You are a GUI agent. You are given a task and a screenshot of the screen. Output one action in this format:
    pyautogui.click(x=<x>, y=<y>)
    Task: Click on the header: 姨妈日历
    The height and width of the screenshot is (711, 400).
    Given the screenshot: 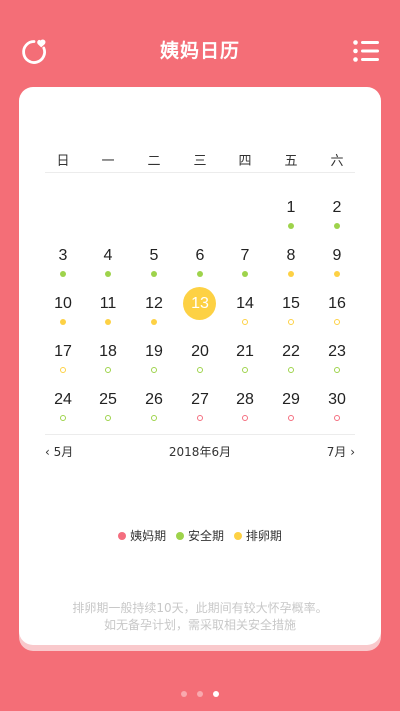 What is the action you would take?
    pyautogui.click(x=200, y=43)
    